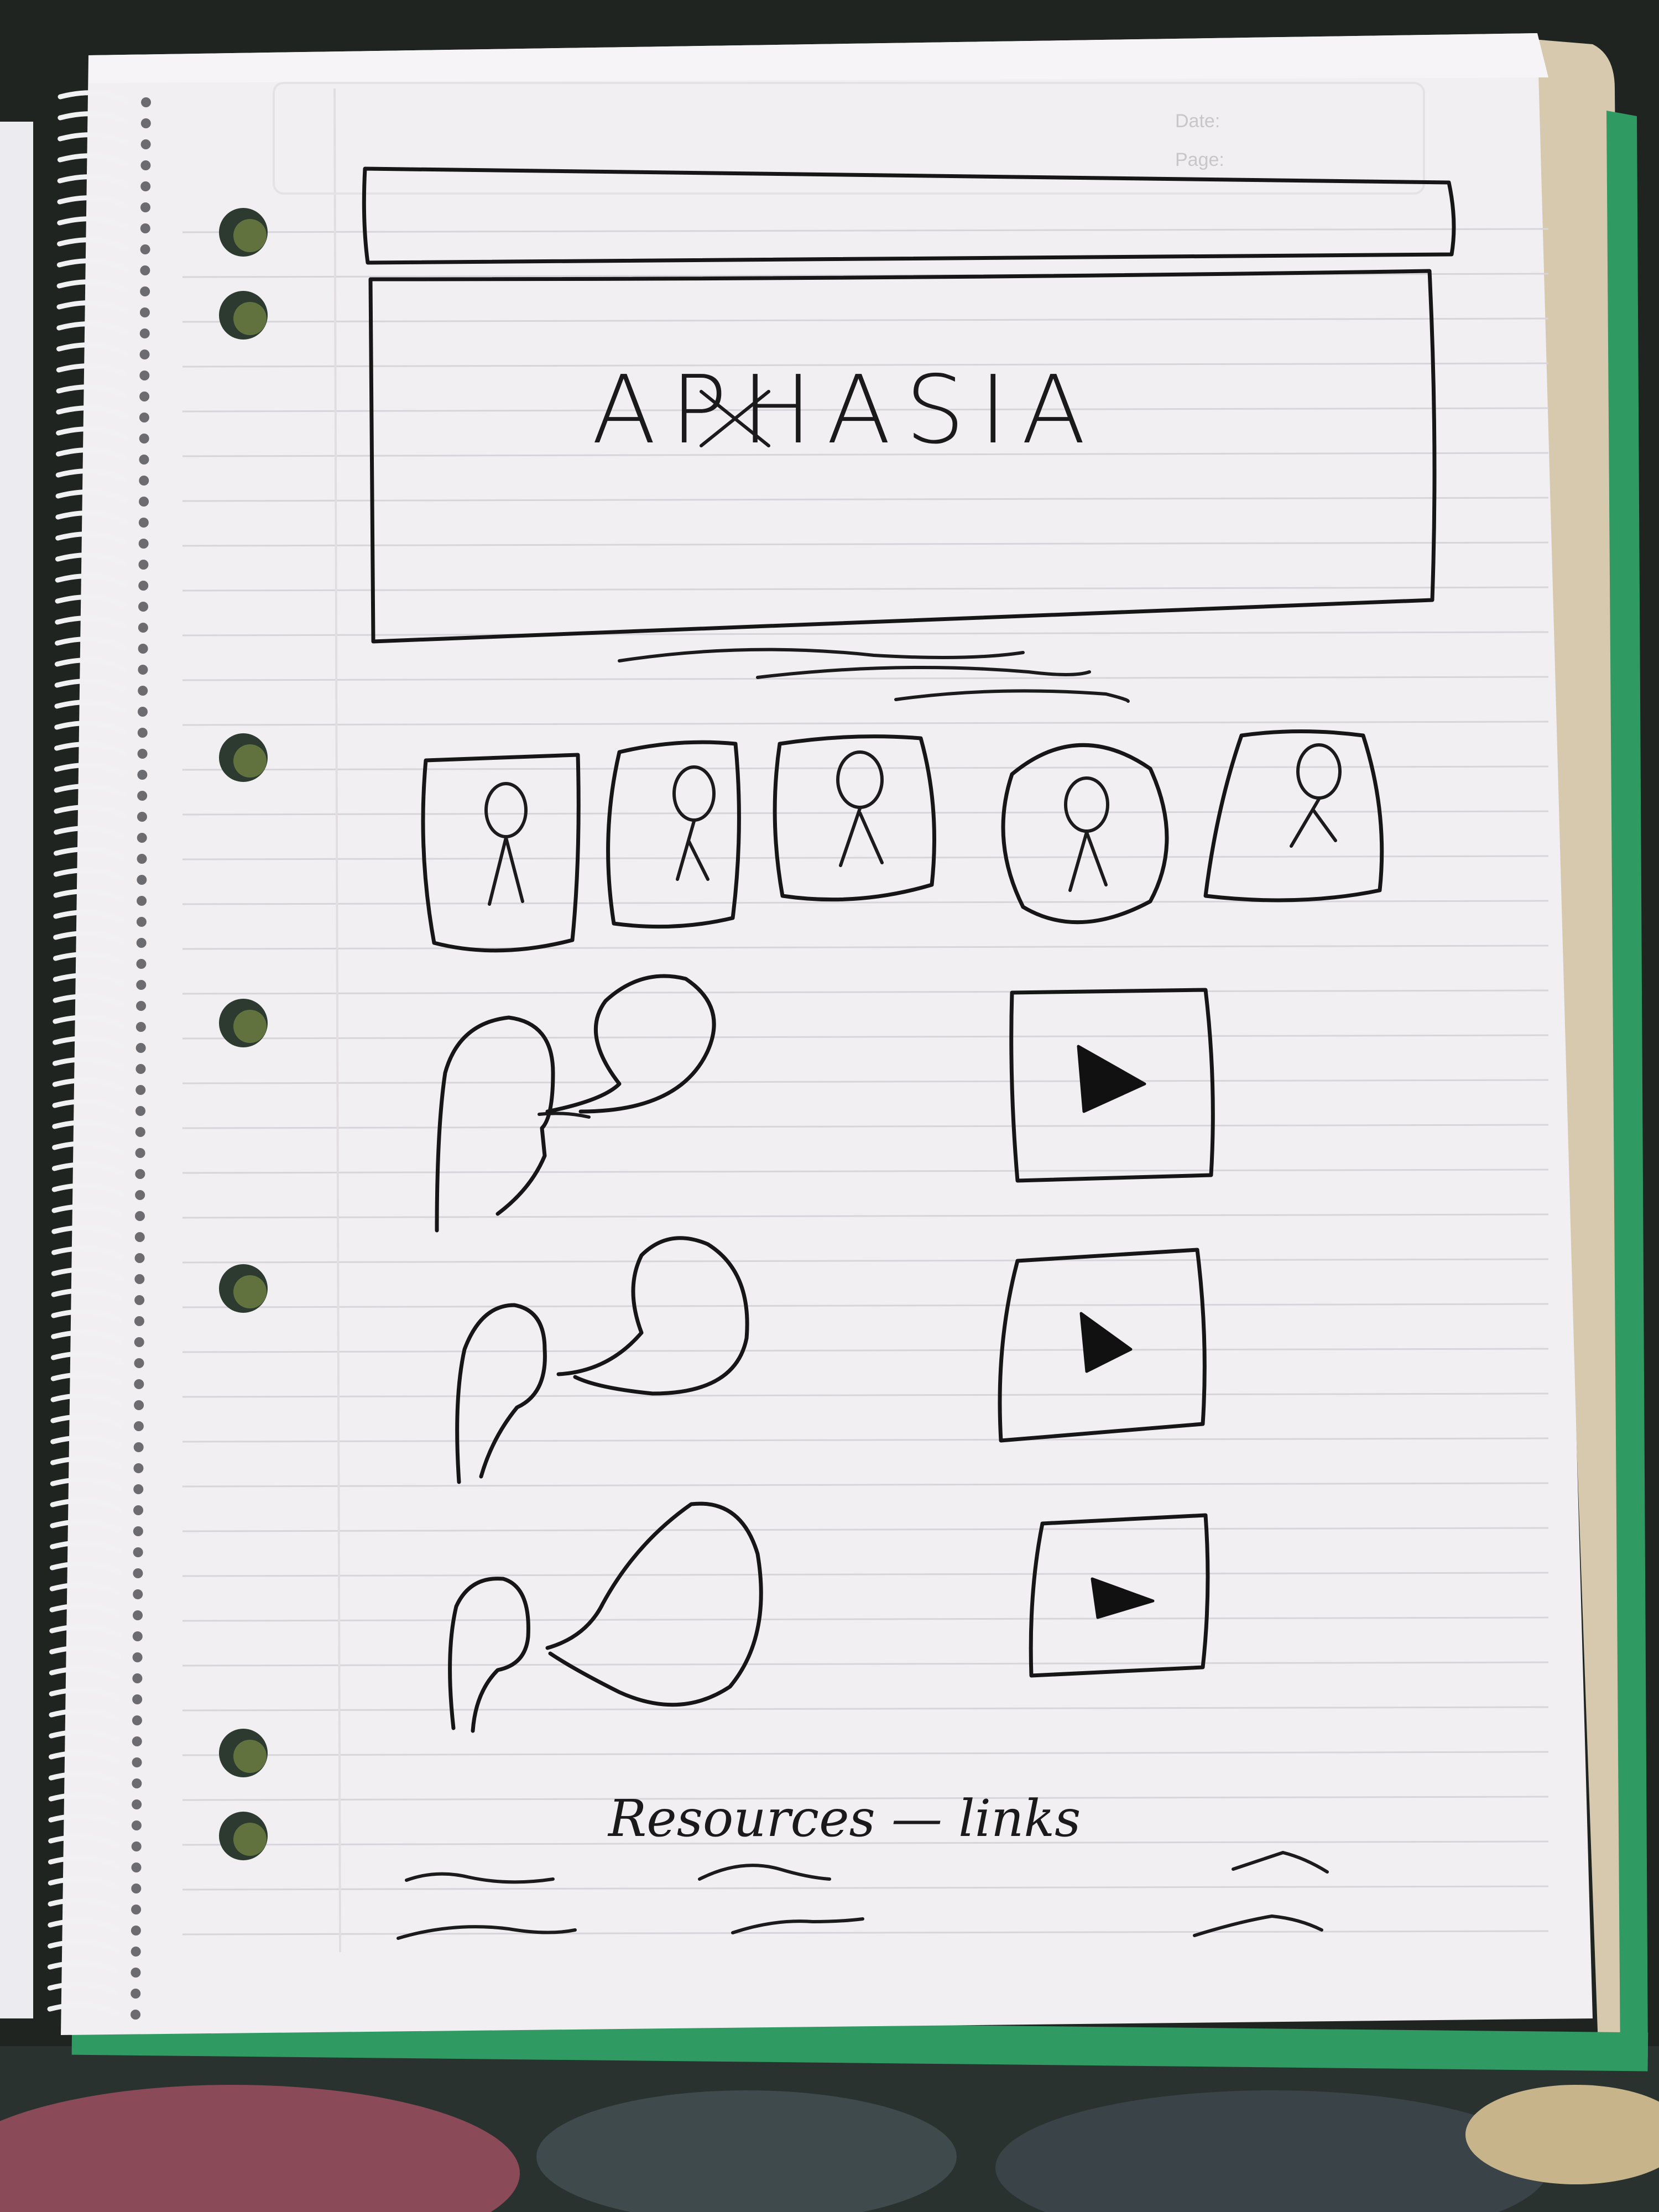 The image size is (1659, 2212). What do you see at coordinates (1199, 160) in the screenshot?
I see `page-label: Page:` at bounding box center [1199, 160].